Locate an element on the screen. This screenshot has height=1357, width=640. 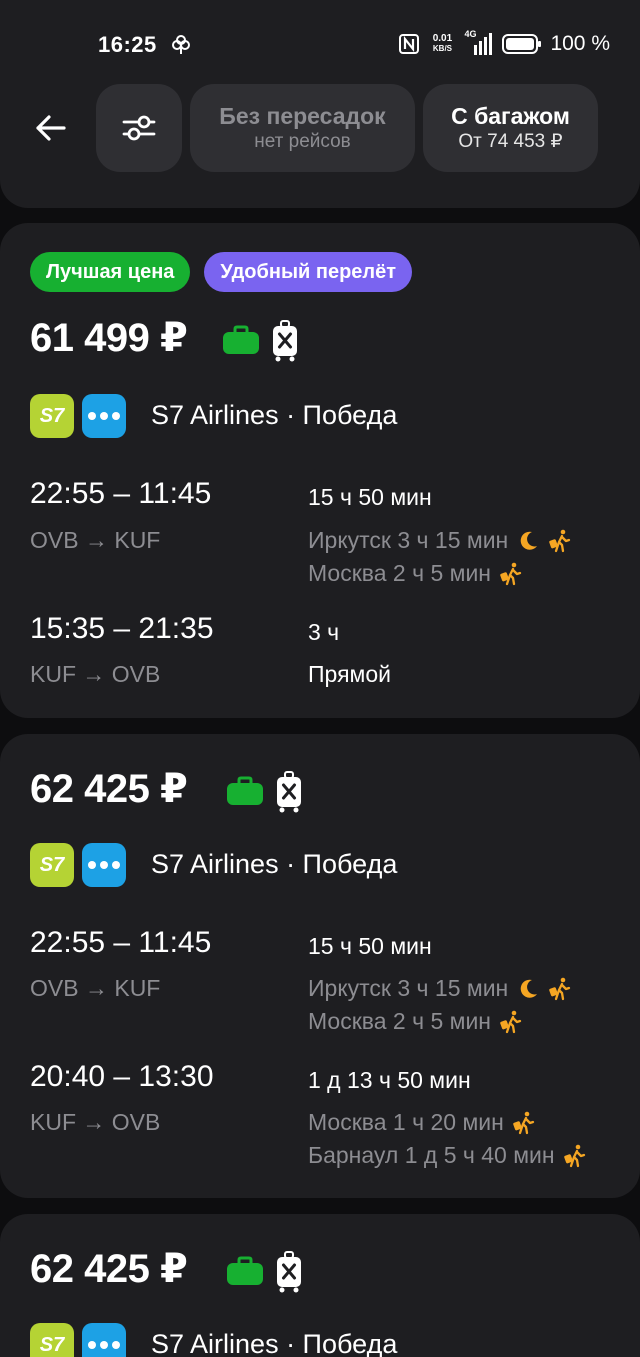
nfc-icon is located at coordinates (409, 44).